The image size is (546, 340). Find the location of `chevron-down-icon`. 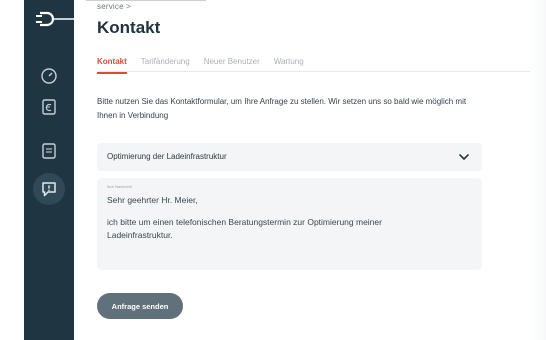

chevron-down-icon is located at coordinates (464, 157).